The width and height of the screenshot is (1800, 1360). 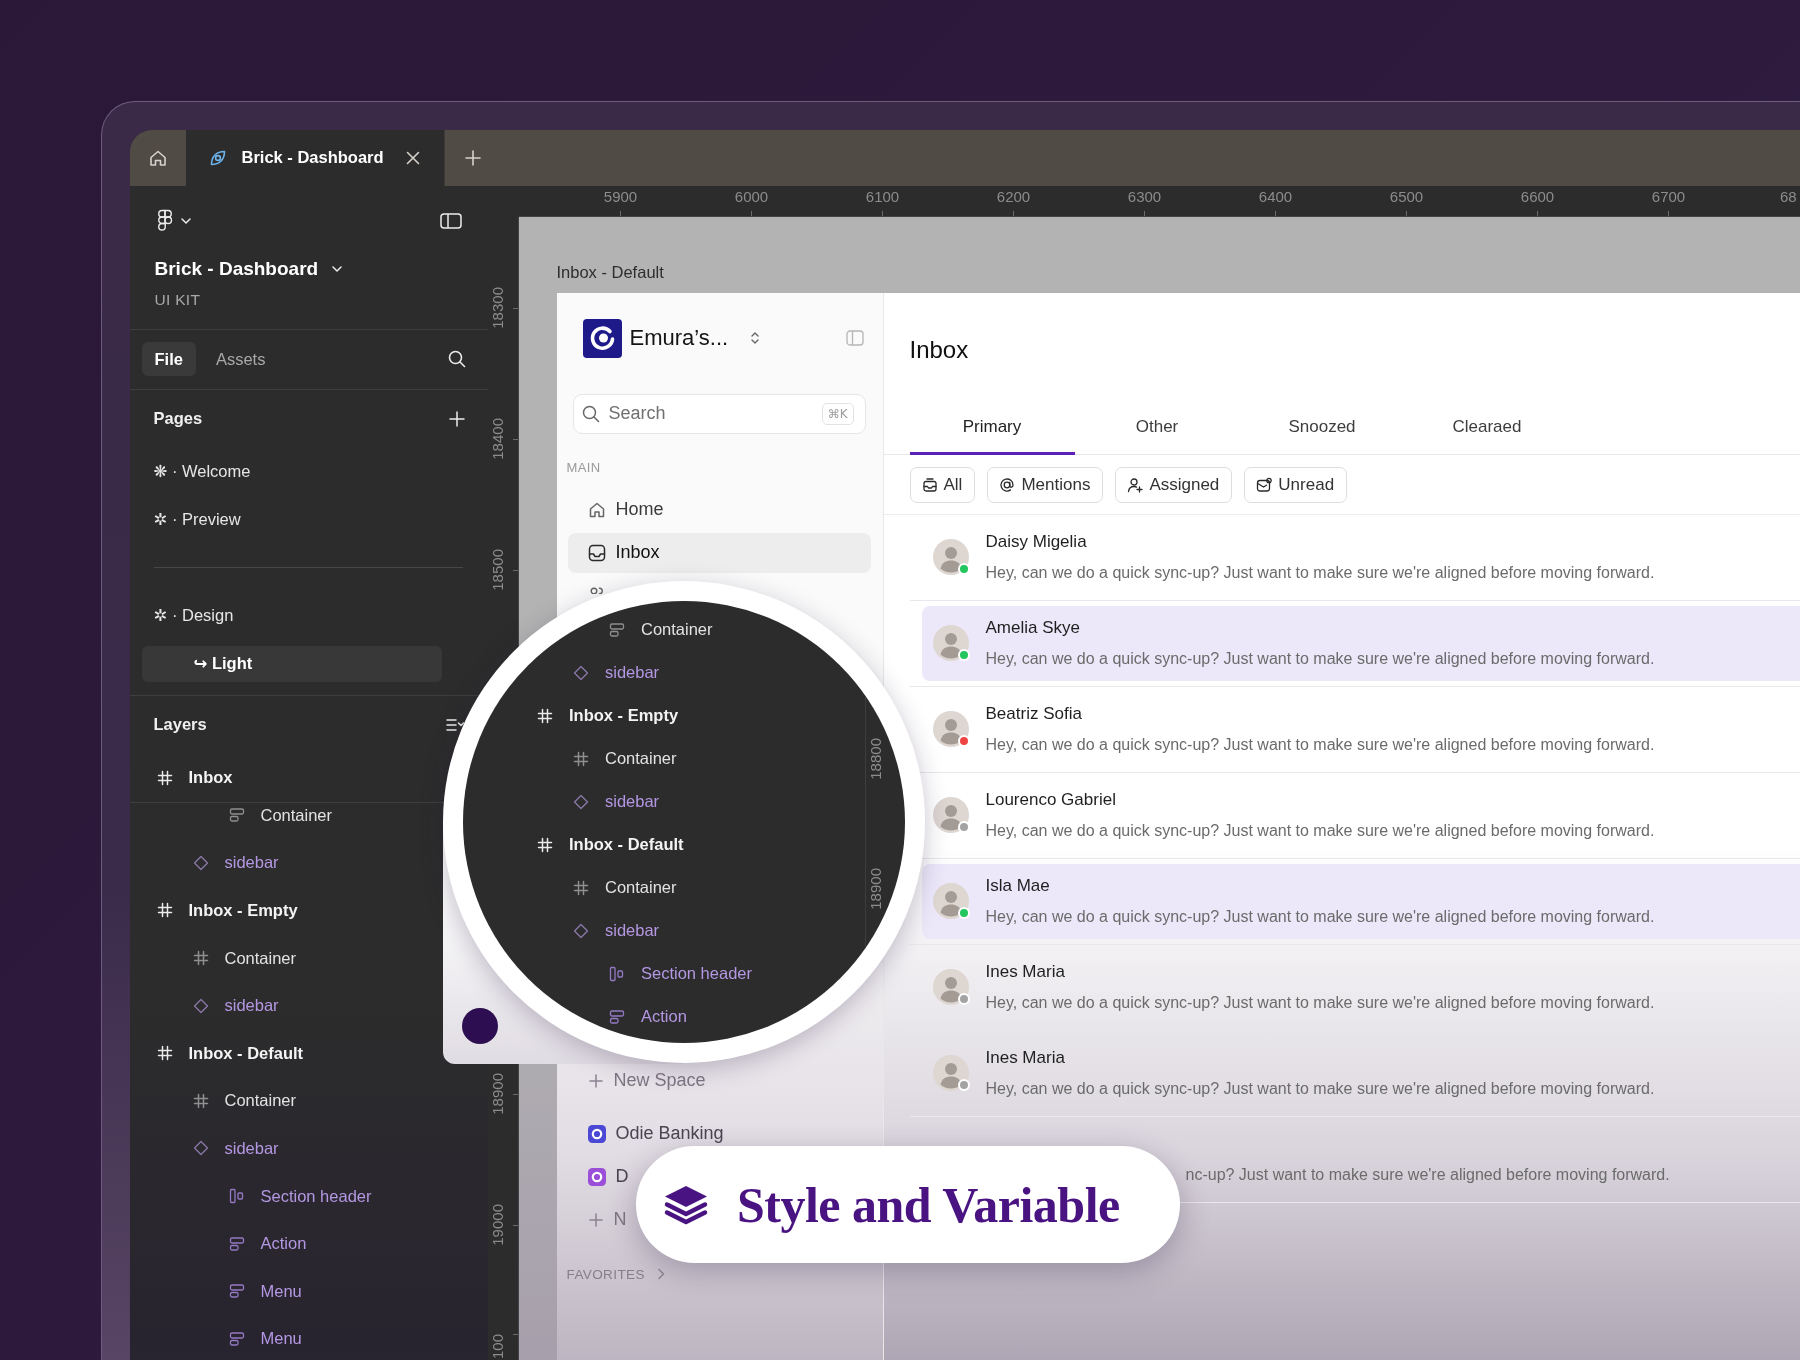 What do you see at coordinates (882, 196) in the screenshot?
I see `ruler-label: 6100` at bounding box center [882, 196].